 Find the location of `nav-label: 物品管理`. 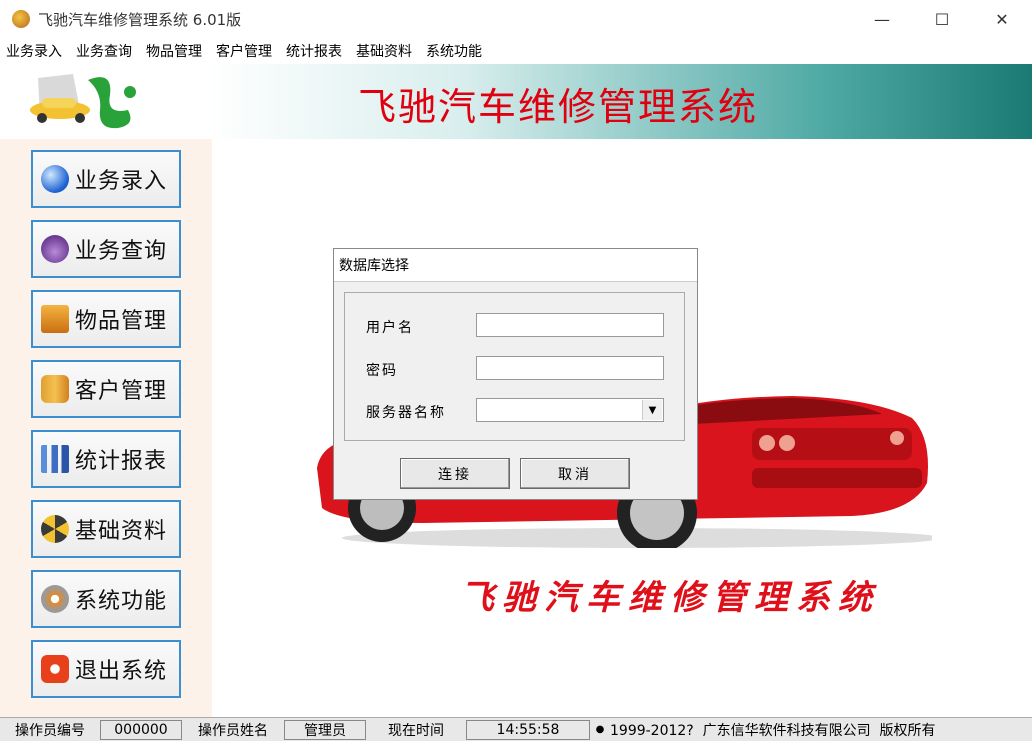

nav-label: 物品管理 is located at coordinates (121, 321).